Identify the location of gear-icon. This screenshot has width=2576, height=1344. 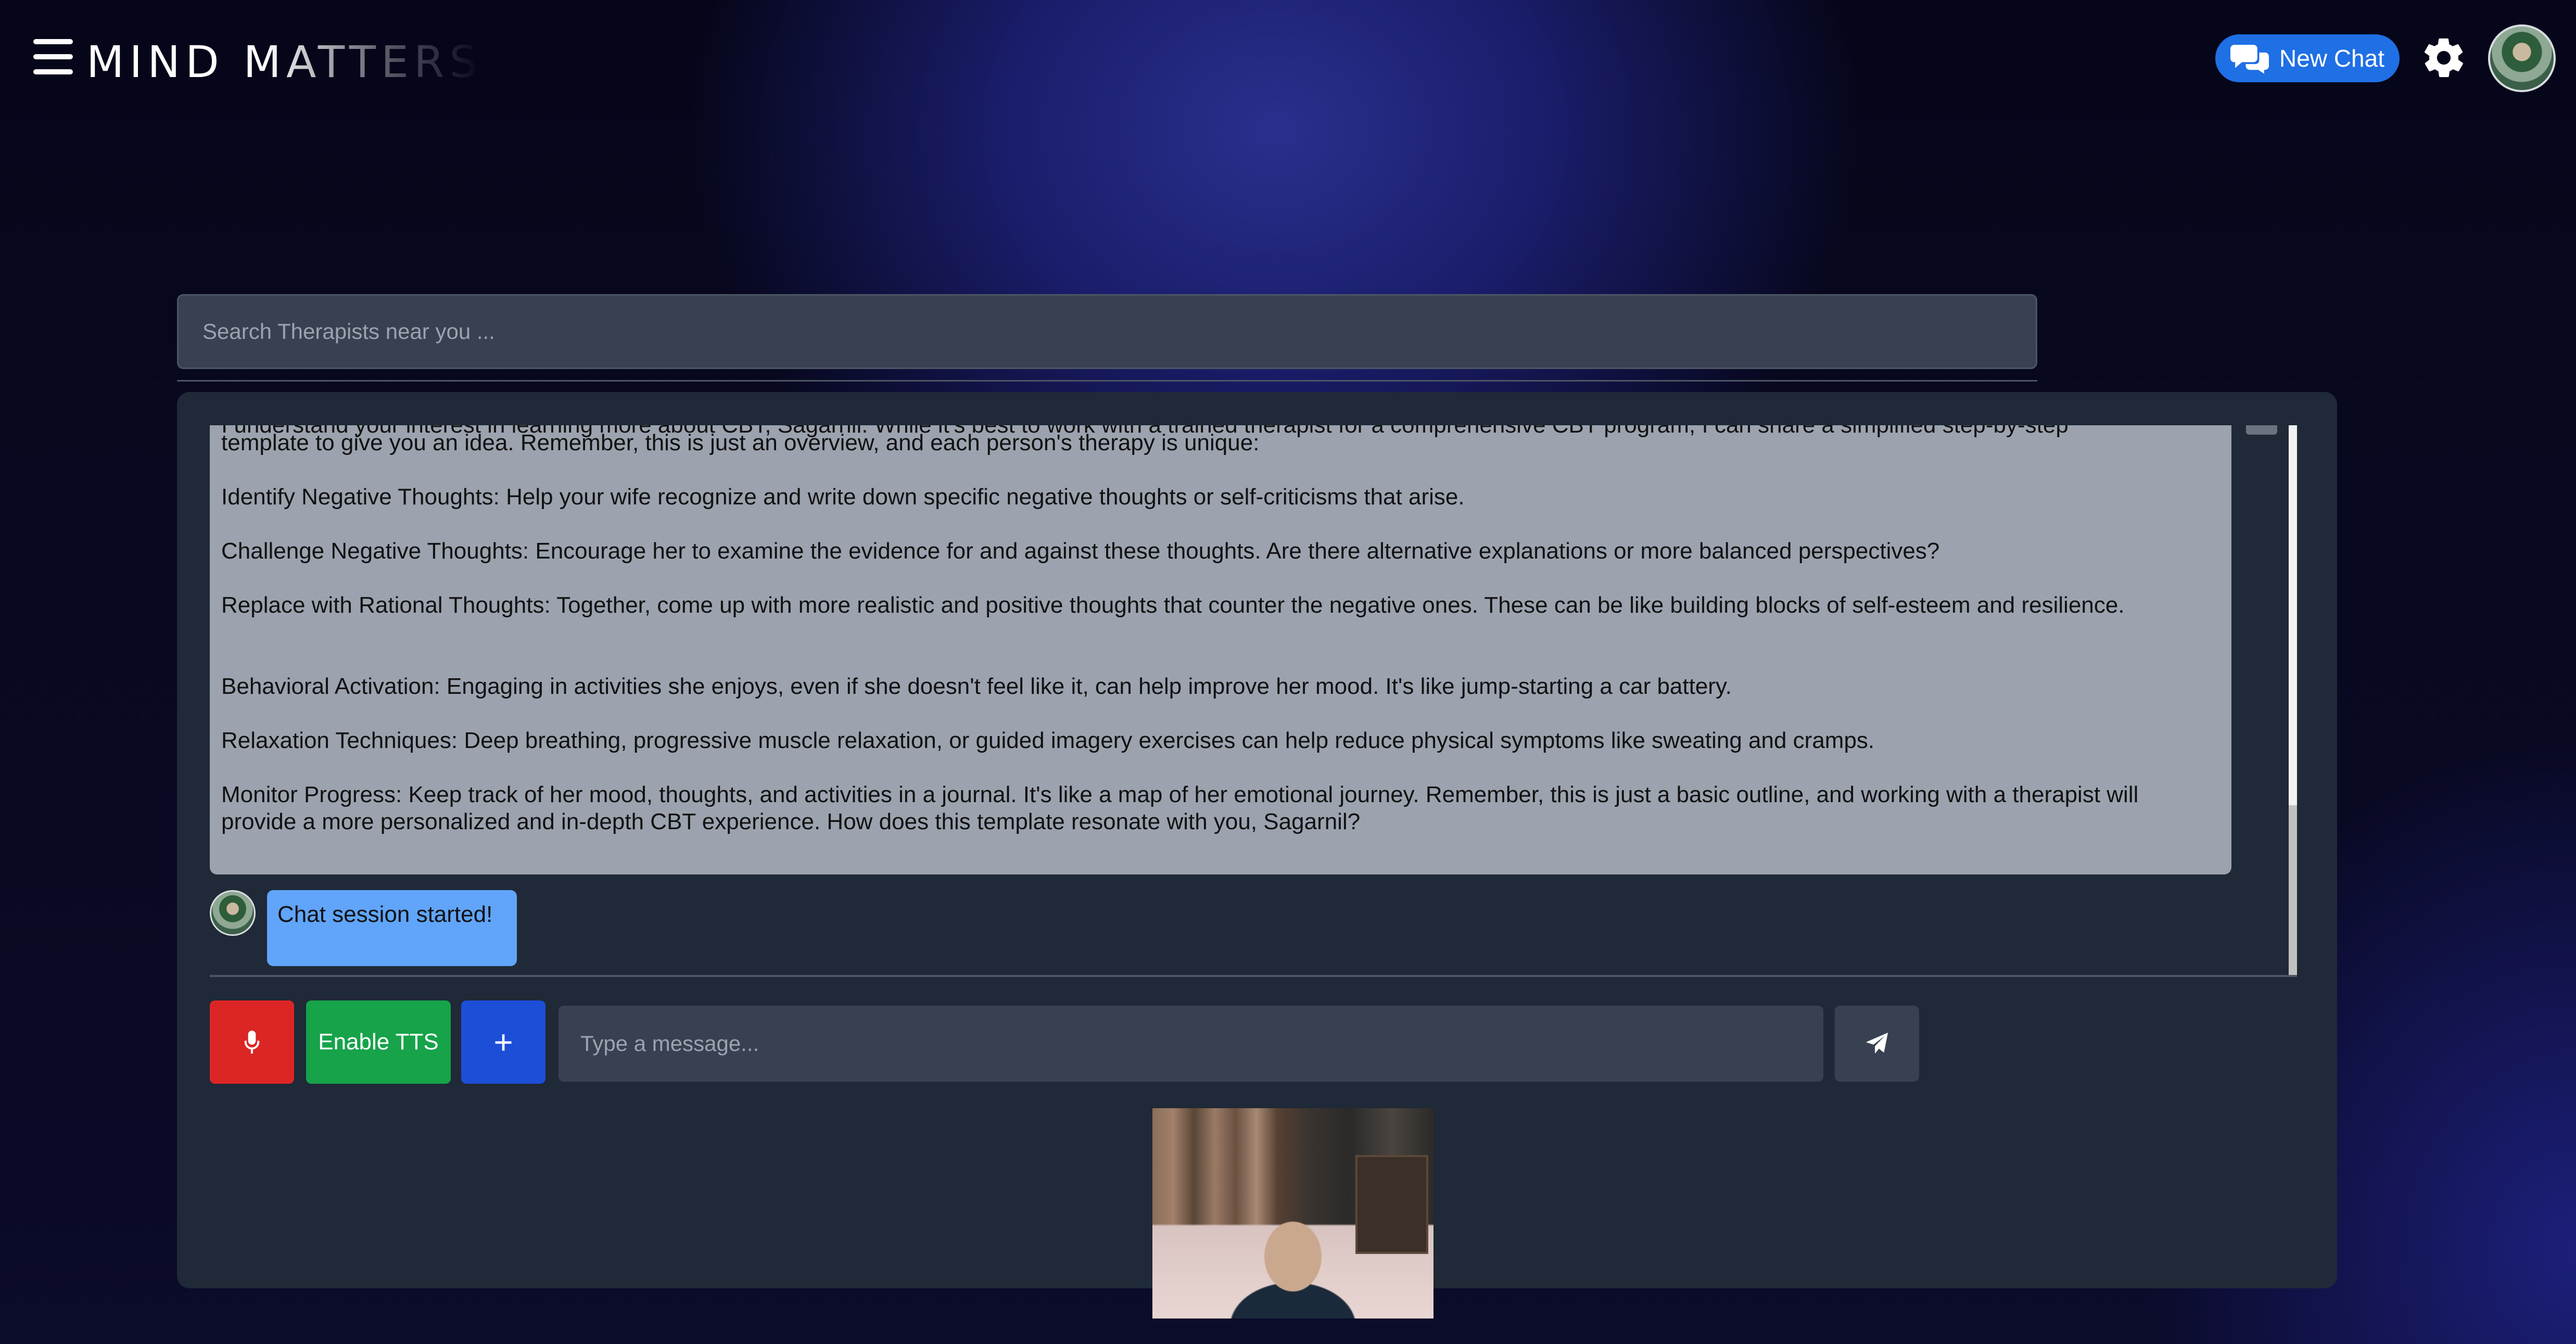
(2443, 57).